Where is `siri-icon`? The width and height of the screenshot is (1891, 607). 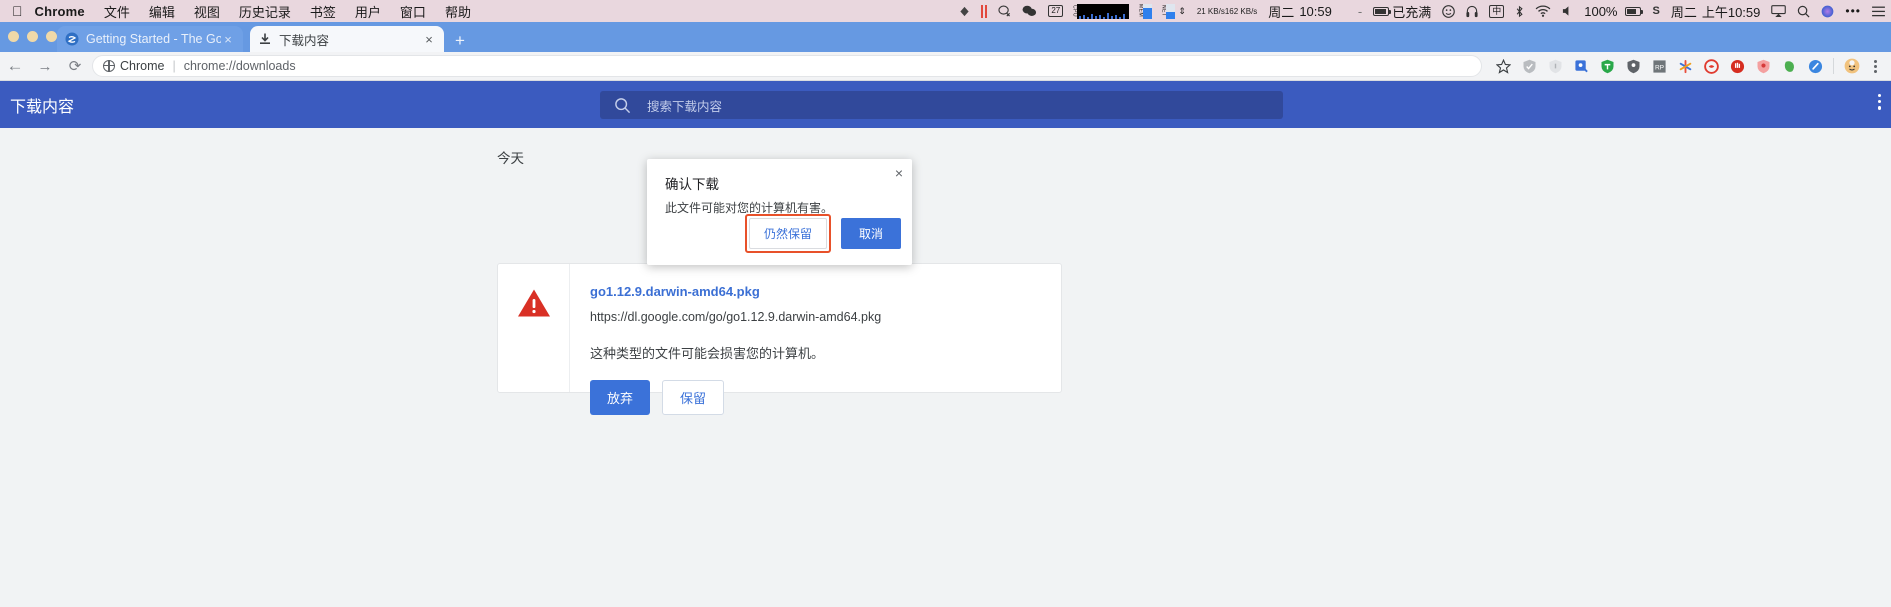
siri-icon is located at coordinates (1827, 11).